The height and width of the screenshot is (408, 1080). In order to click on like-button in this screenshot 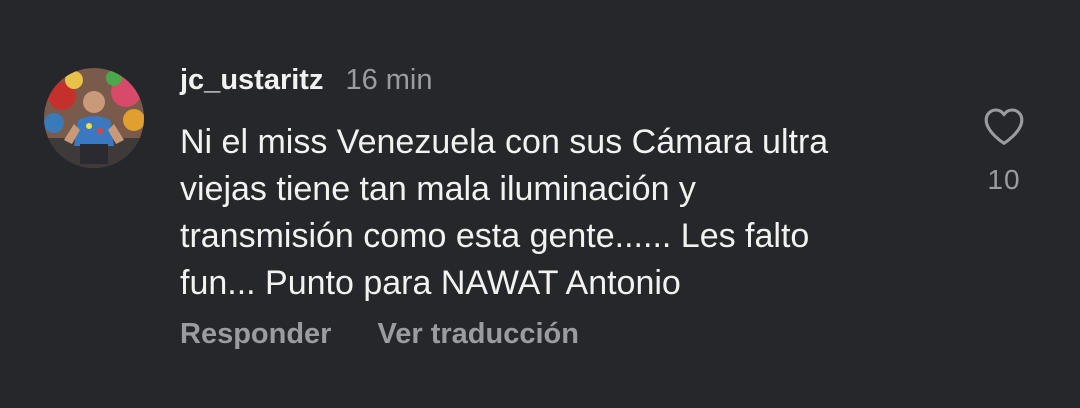, I will do `click(1004, 126)`.